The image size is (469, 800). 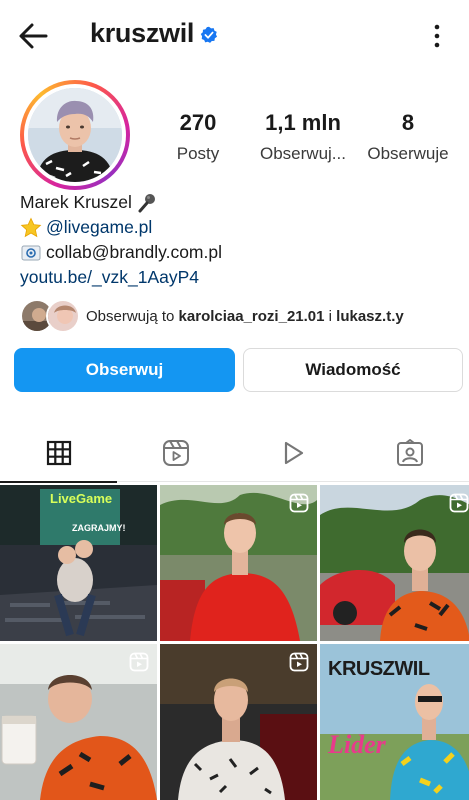 I want to click on post-overlay-title: LiveGame, so click(x=81, y=498).